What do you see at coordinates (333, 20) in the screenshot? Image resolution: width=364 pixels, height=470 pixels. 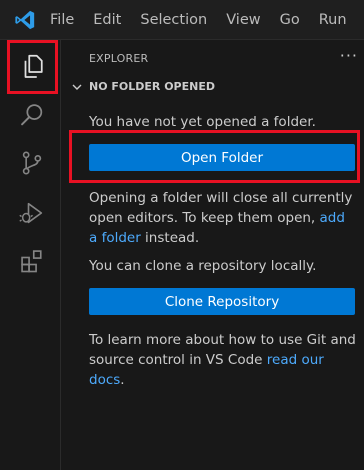 I see `menu-run: Run` at bounding box center [333, 20].